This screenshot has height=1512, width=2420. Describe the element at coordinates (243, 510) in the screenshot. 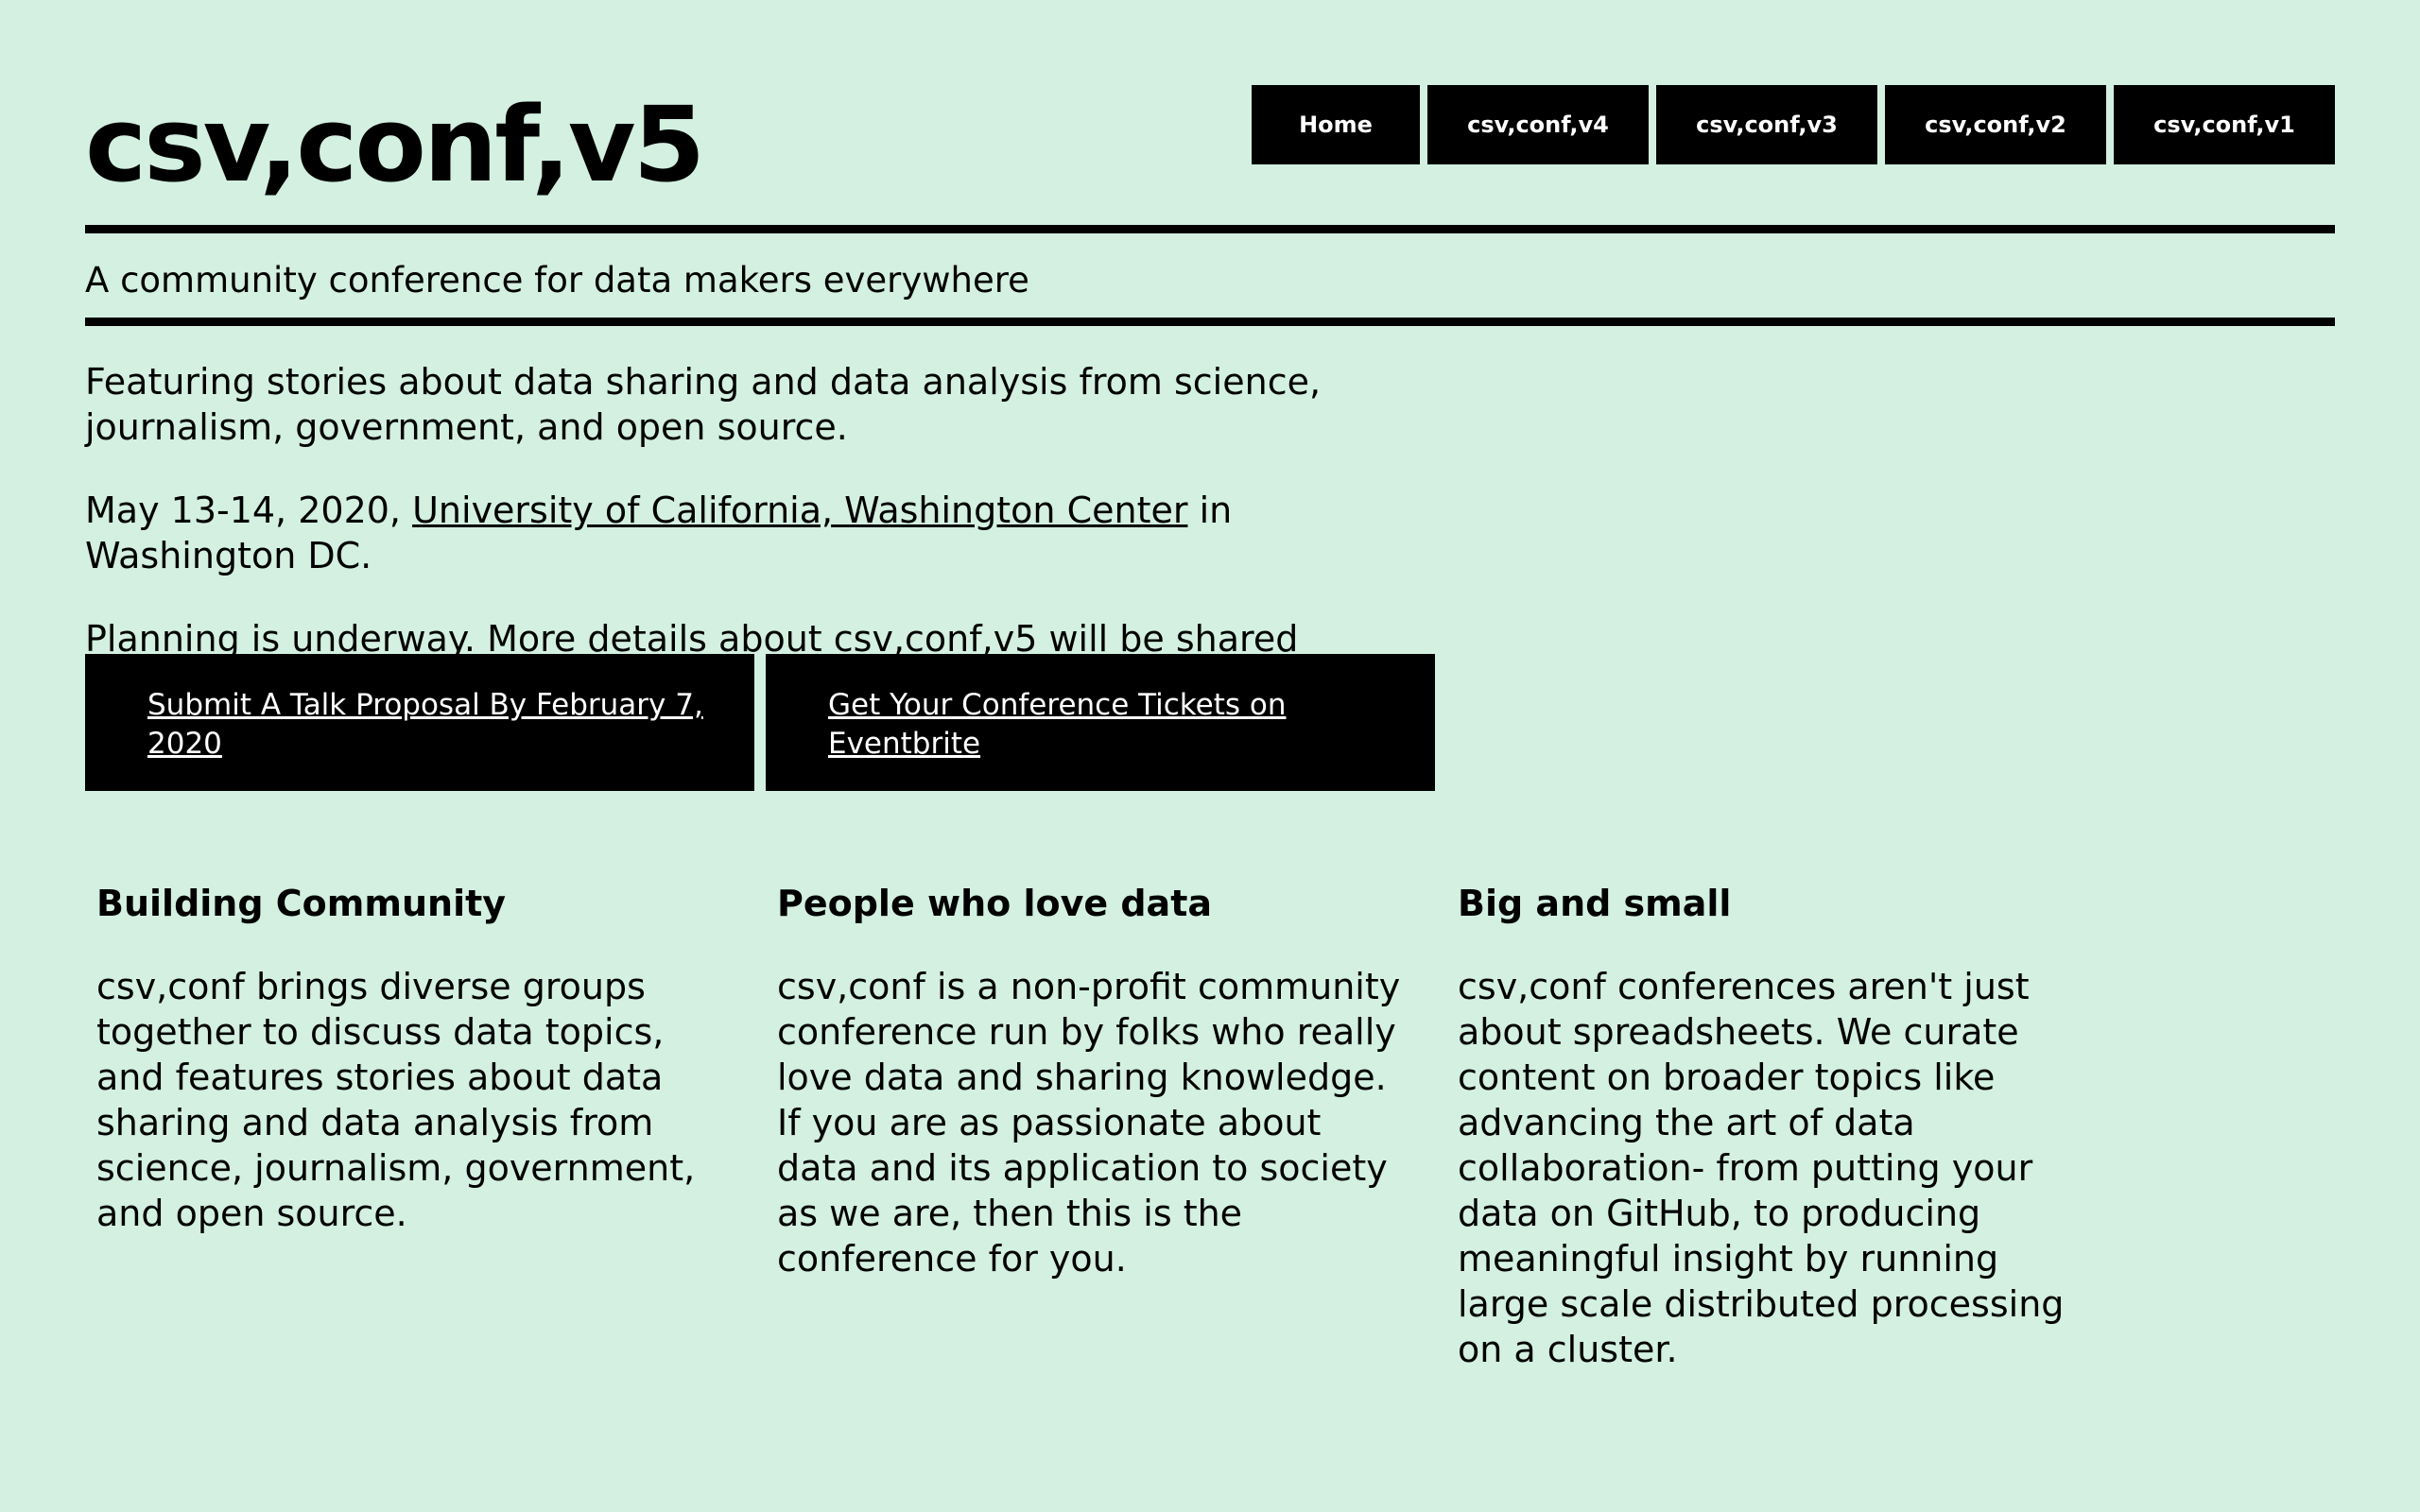

I see `intro-date: May 13-14, 2020,` at that location.